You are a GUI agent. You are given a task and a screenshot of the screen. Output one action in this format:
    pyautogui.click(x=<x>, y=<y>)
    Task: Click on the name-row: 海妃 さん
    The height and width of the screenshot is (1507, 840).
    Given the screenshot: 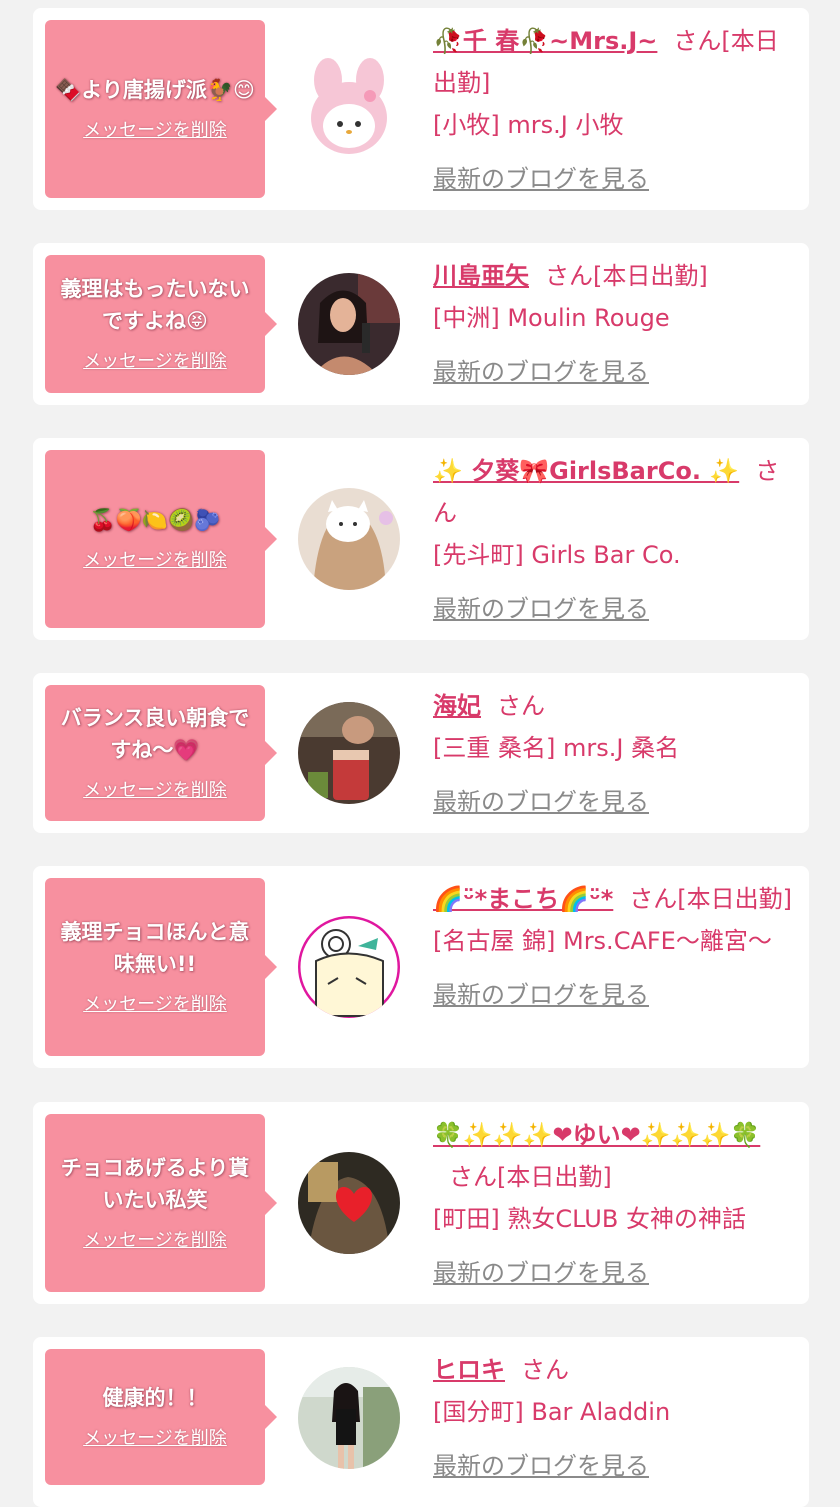 What is the action you would take?
    pyautogui.click(x=613, y=706)
    